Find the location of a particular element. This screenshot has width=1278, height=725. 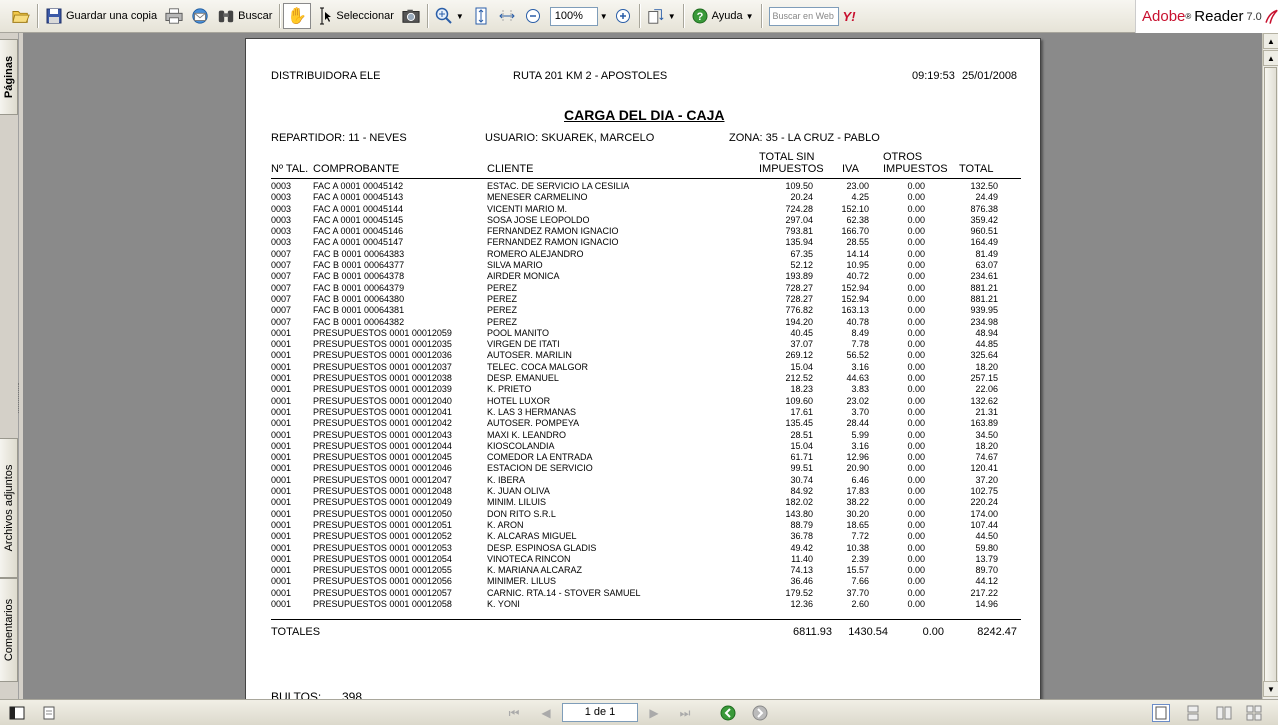

row-cliente: VINOTECA RINCON is located at coordinates (529, 558).